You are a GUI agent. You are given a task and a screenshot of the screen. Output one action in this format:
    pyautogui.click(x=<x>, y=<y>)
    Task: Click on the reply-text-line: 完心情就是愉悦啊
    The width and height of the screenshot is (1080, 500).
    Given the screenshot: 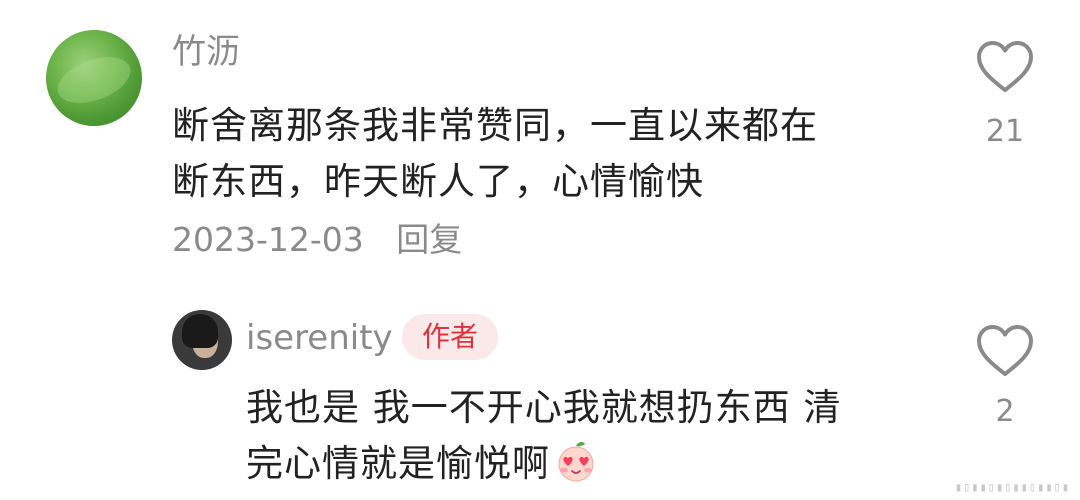 What is the action you would take?
    pyautogui.click(x=586, y=464)
    